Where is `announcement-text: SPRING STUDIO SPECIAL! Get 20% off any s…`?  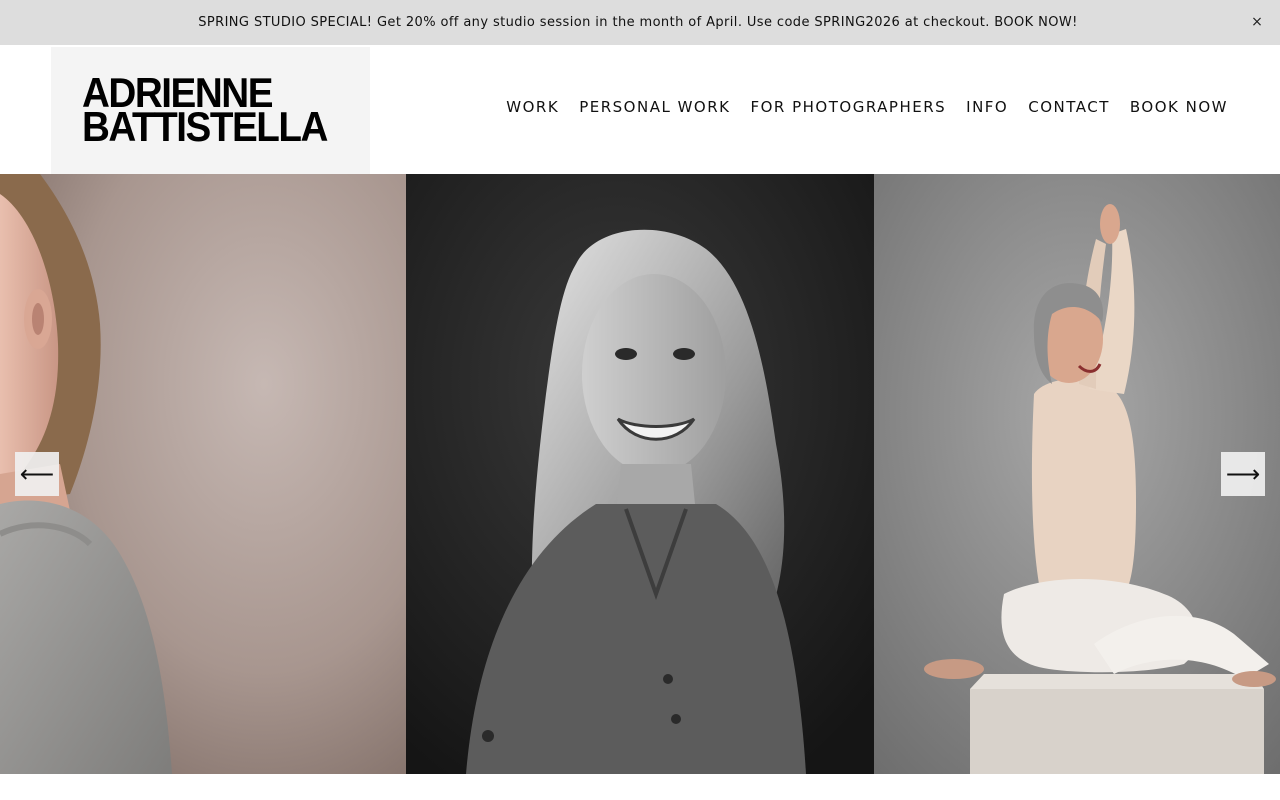 announcement-text: SPRING STUDIO SPECIAL! Get 20% off any s… is located at coordinates (638, 22).